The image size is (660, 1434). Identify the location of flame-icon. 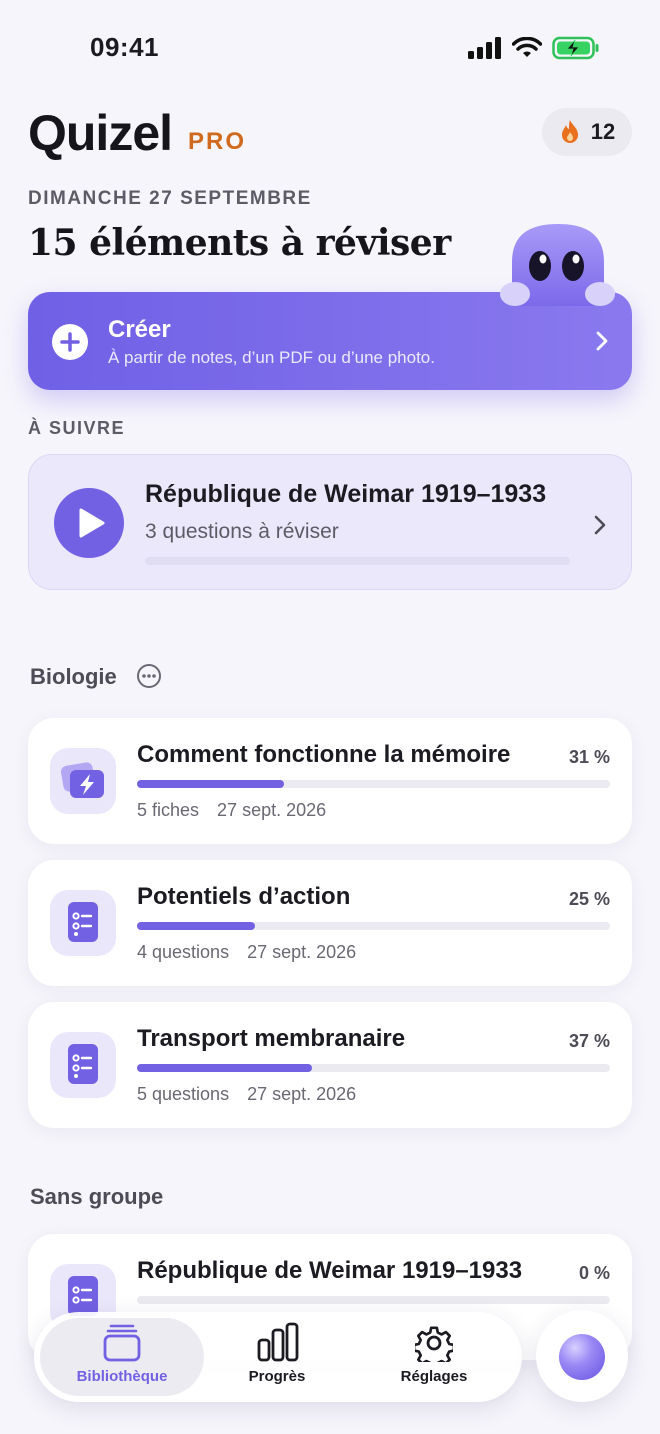
(569, 131).